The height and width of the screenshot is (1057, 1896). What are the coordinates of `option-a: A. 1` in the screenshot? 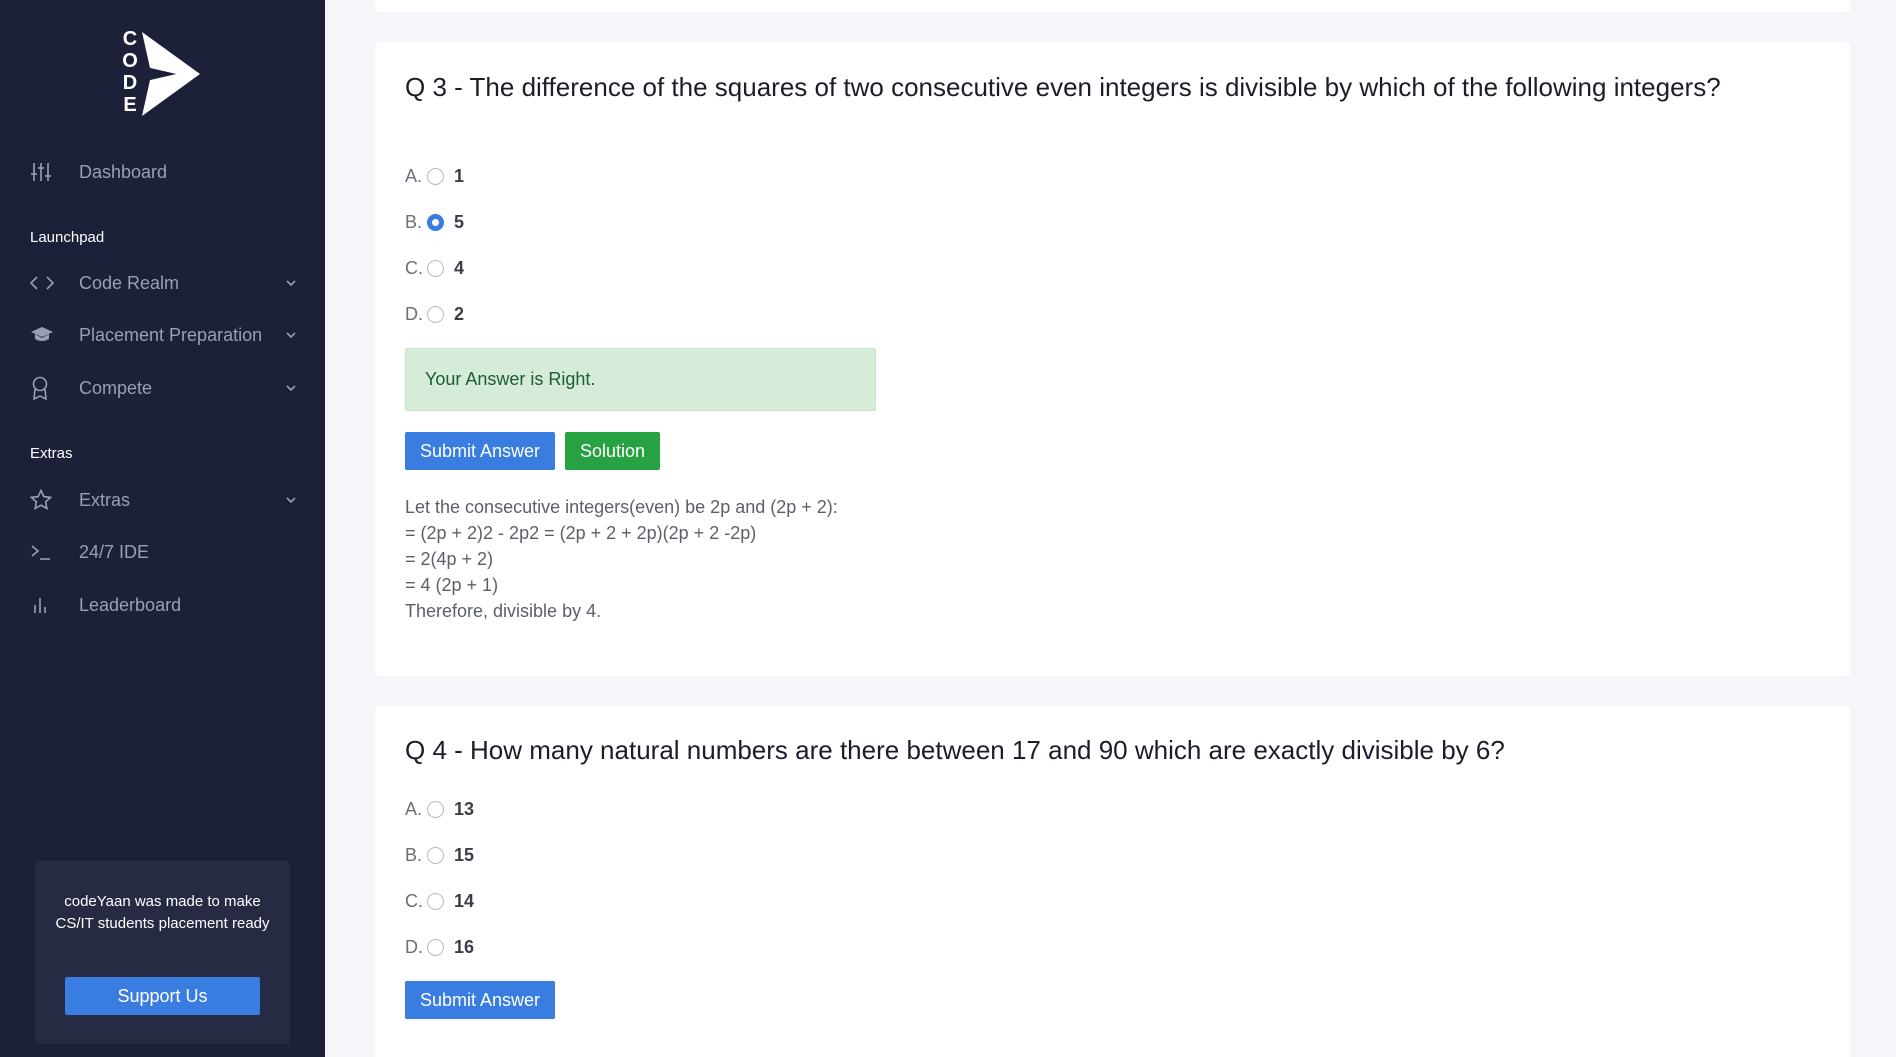 It's located at (434, 176).